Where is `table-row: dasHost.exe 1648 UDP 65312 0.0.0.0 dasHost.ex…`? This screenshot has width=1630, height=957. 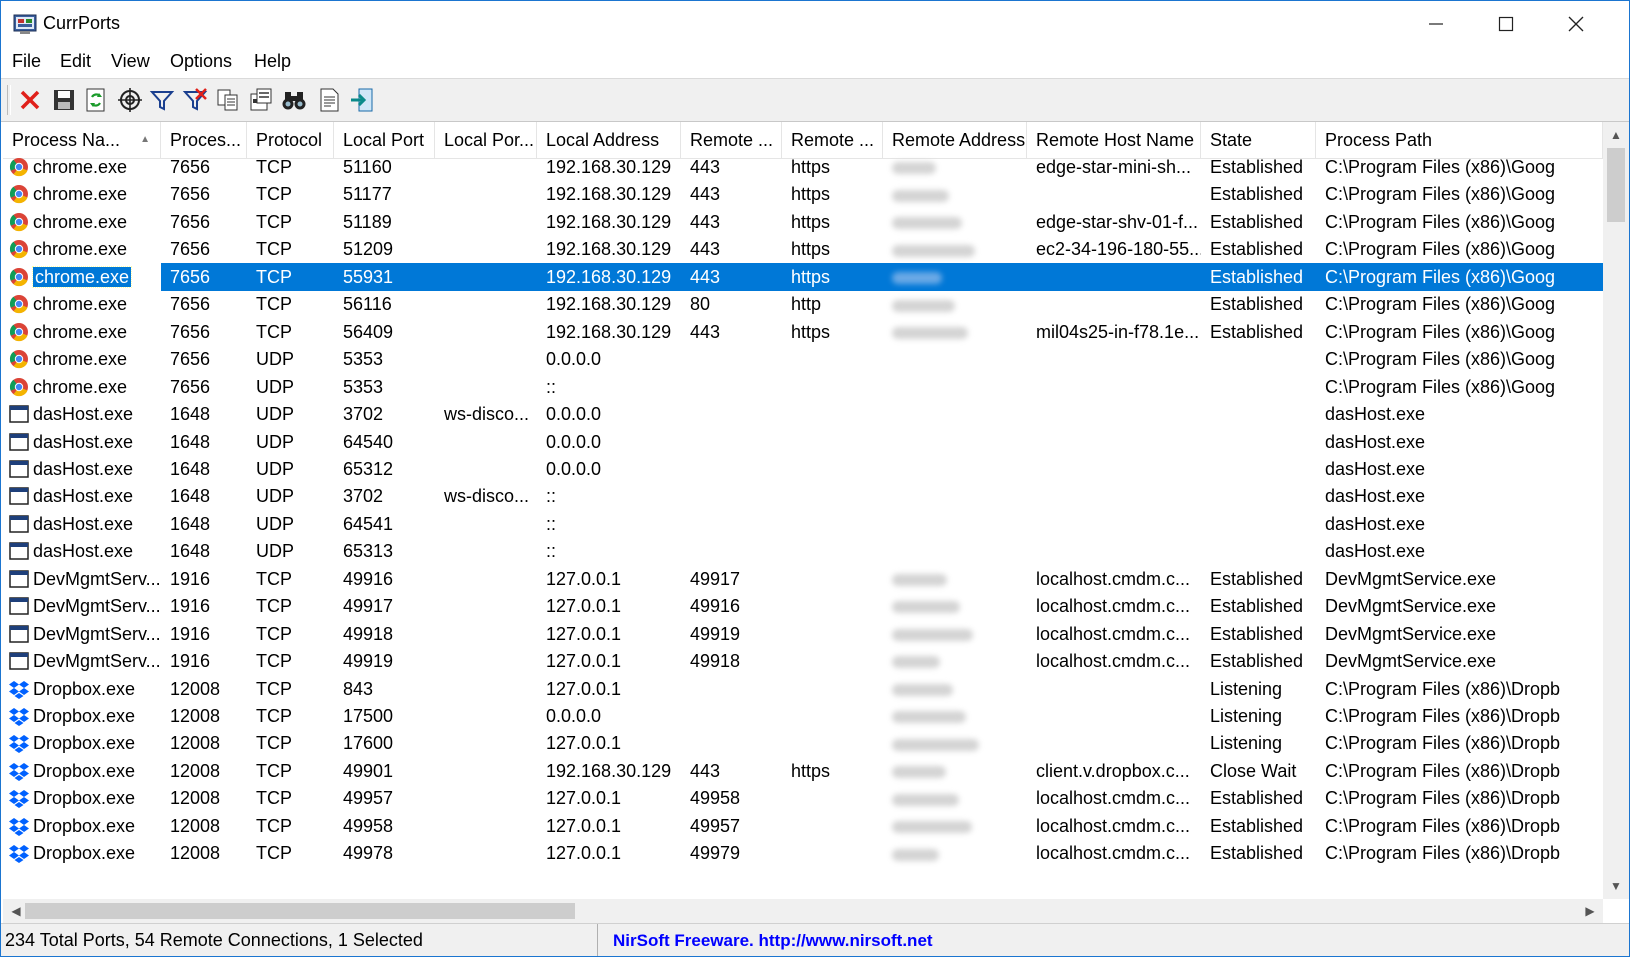 table-row: dasHost.exe 1648 UDP 65312 0.0.0.0 dasHost.ex… is located at coordinates (803, 469).